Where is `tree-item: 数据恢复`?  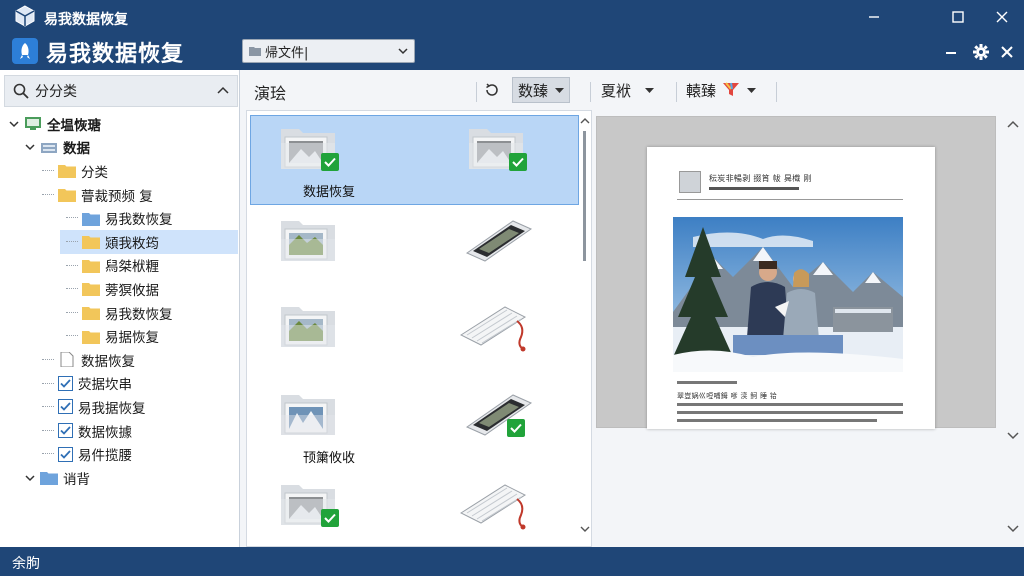 tree-item: 数据恢复 is located at coordinates (119, 360).